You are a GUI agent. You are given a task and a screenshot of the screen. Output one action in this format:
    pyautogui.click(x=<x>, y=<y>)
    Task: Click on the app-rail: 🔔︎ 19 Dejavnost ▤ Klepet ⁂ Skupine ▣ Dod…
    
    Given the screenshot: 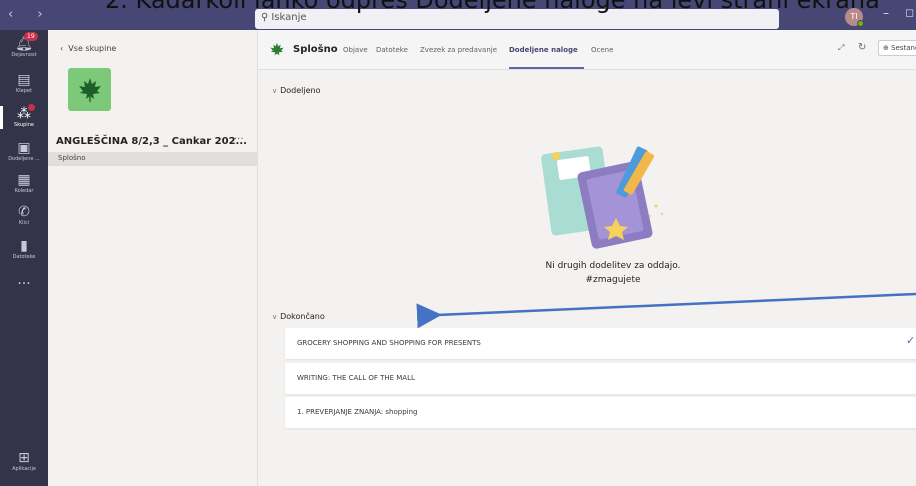 What is the action you would take?
    pyautogui.click(x=24, y=258)
    